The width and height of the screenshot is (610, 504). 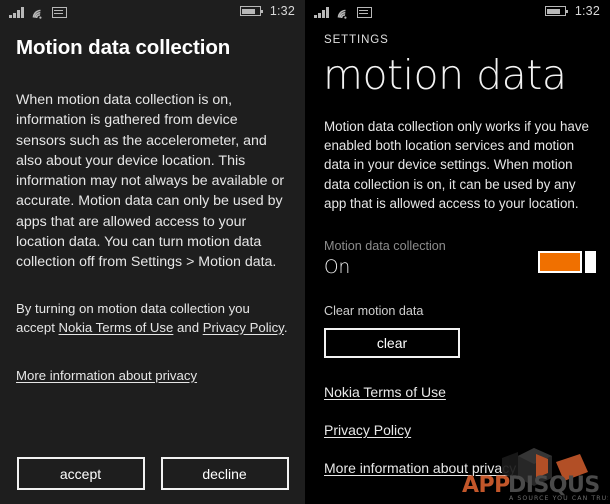 What do you see at coordinates (356, 40) in the screenshot?
I see `app-name-header: SETTINGS` at bounding box center [356, 40].